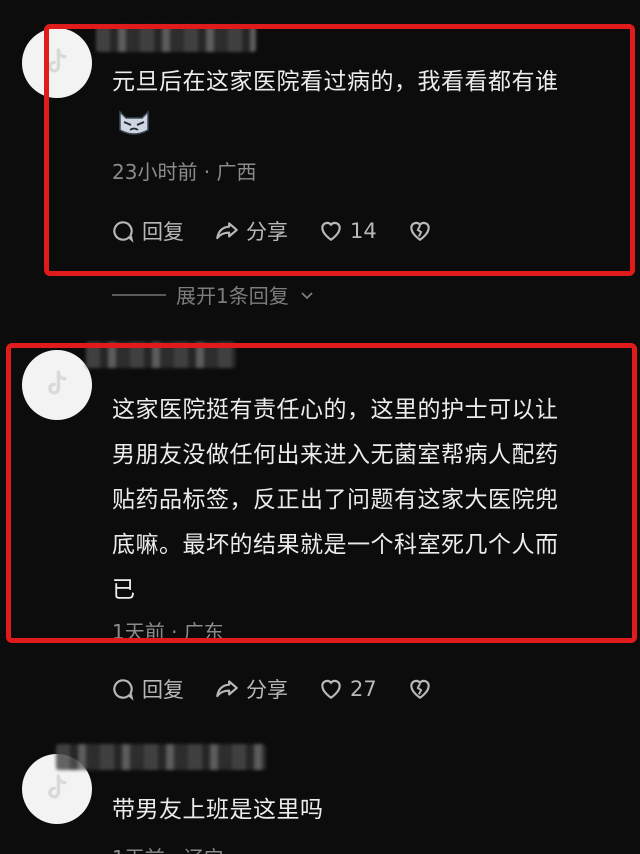 The image size is (640, 854). What do you see at coordinates (161, 757) in the screenshot?
I see `username-blurred` at bounding box center [161, 757].